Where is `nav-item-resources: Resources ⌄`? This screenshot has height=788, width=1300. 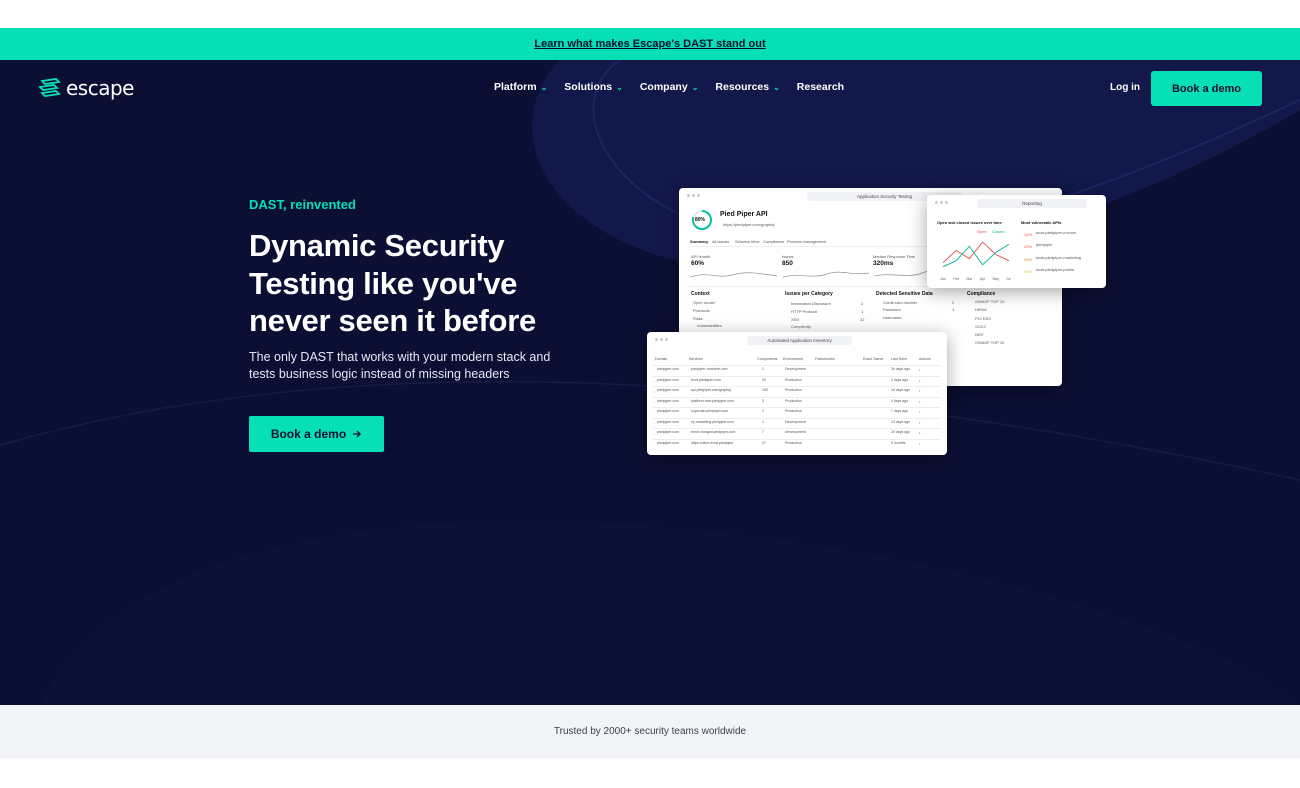 nav-item-resources: Resources ⌄ is located at coordinates (747, 87).